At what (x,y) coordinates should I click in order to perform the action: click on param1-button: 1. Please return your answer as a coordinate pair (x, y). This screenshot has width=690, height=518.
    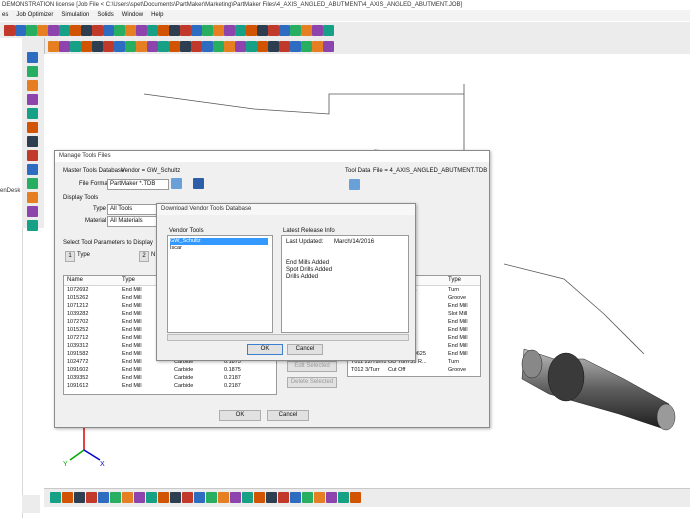
    Looking at the image, I should click on (70, 256).